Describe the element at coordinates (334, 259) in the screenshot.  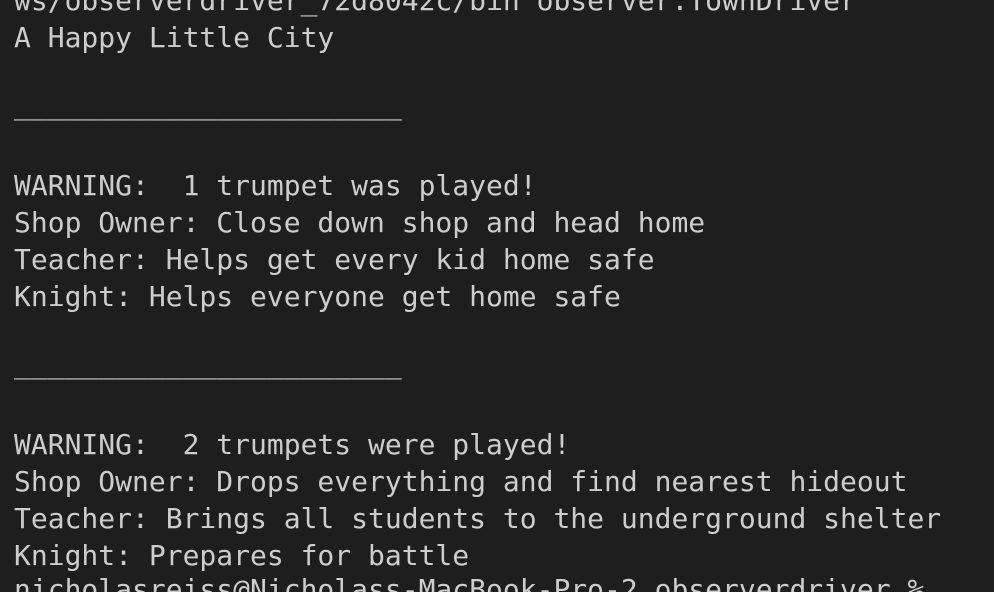
I see `terminal-line-teacher: Teacher: Helps get every kid home safe` at that location.